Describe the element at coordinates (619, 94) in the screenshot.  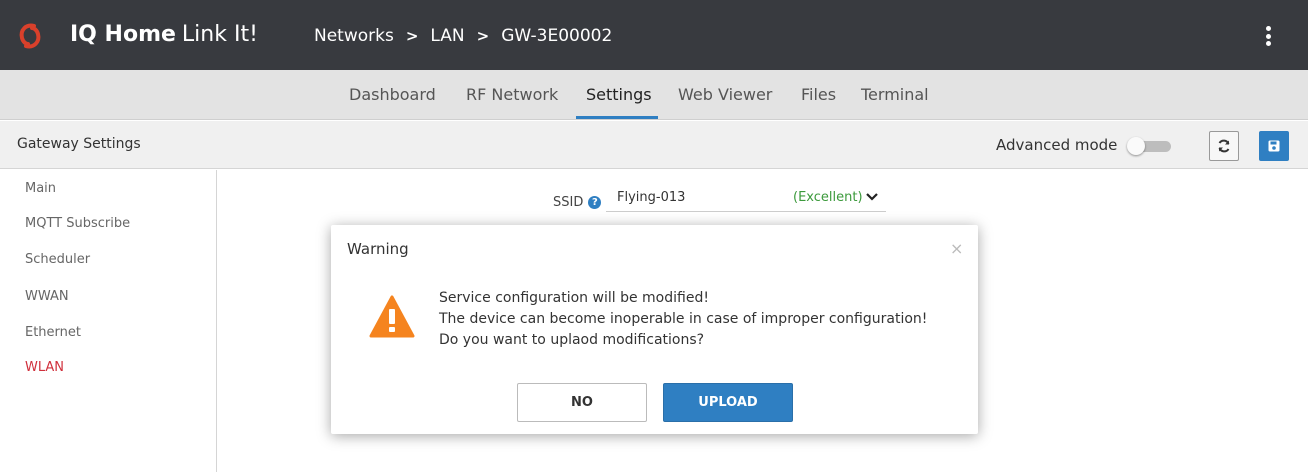
I see `tab-settings: Settings` at that location.